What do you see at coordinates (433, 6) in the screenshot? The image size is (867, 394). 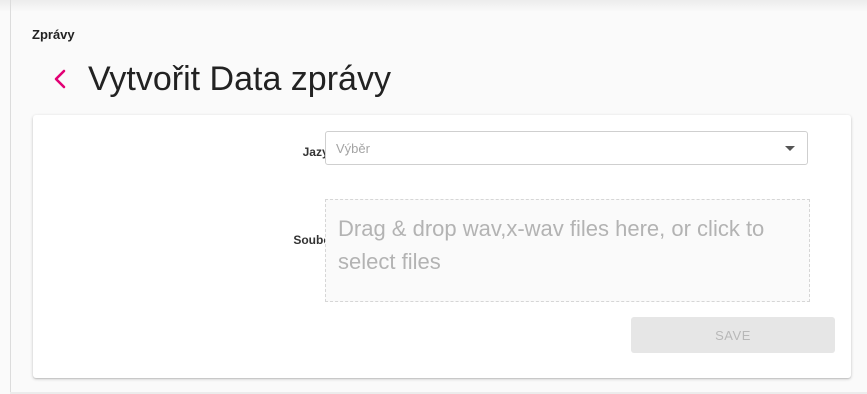 I see `top-shadow` at bounding box center [433, 6].